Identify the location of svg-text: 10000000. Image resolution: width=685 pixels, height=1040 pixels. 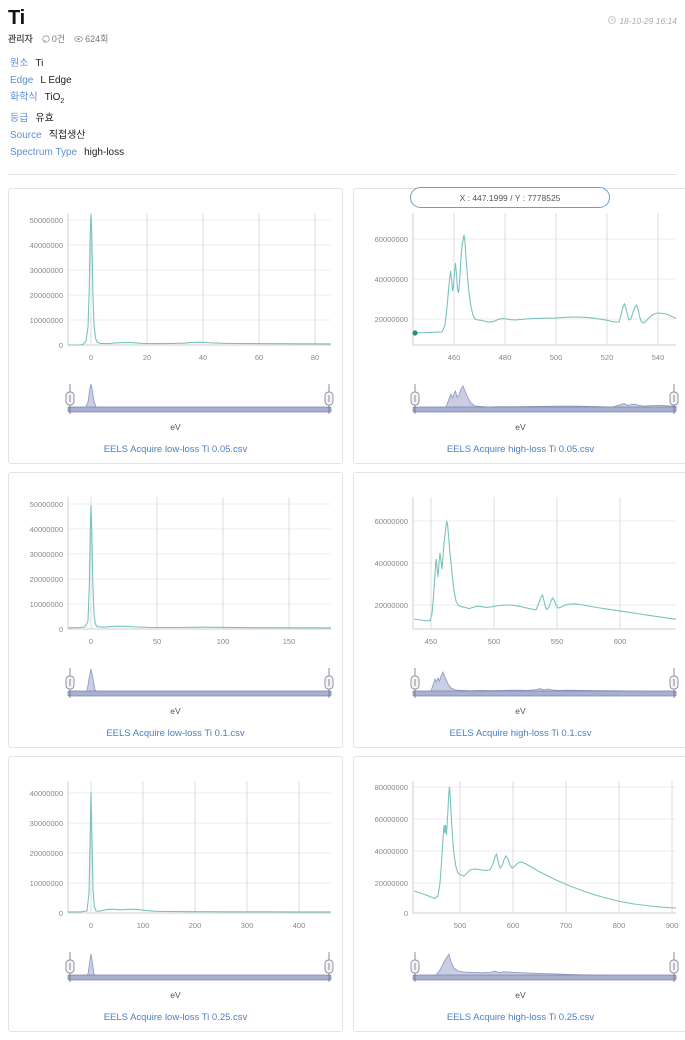
(46, 604).